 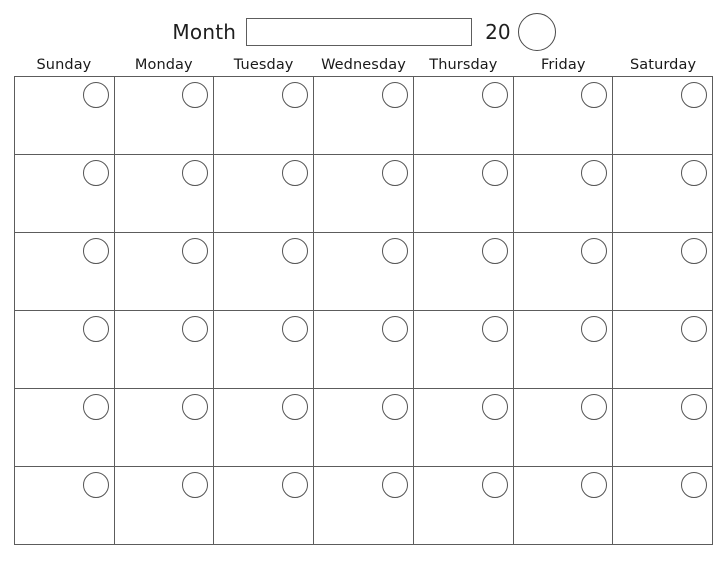 I want to click on calendar-day-cell-friday-week2, so click(x=563, y=194).